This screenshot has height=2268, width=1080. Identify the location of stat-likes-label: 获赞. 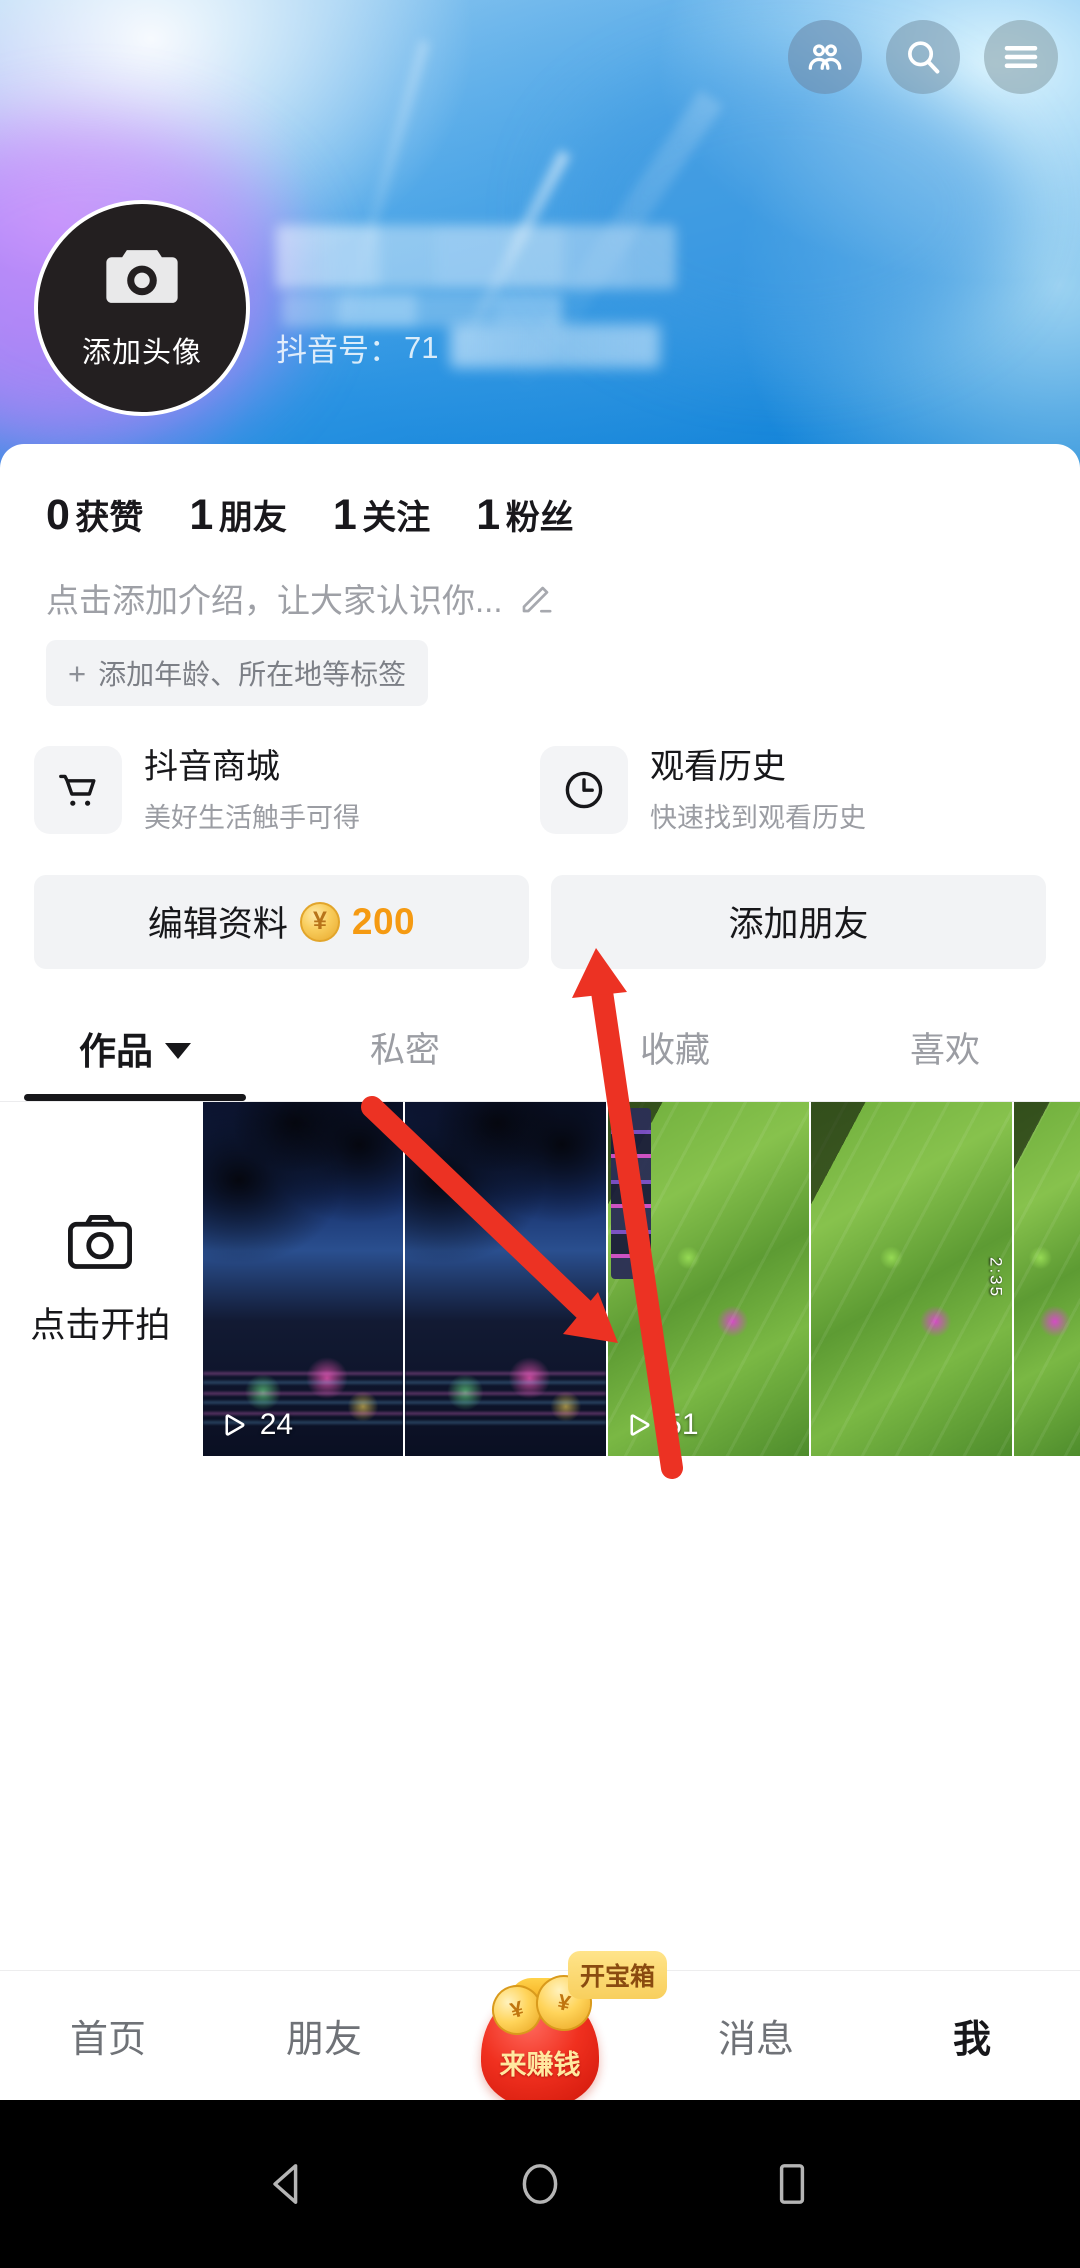
(109, 518).